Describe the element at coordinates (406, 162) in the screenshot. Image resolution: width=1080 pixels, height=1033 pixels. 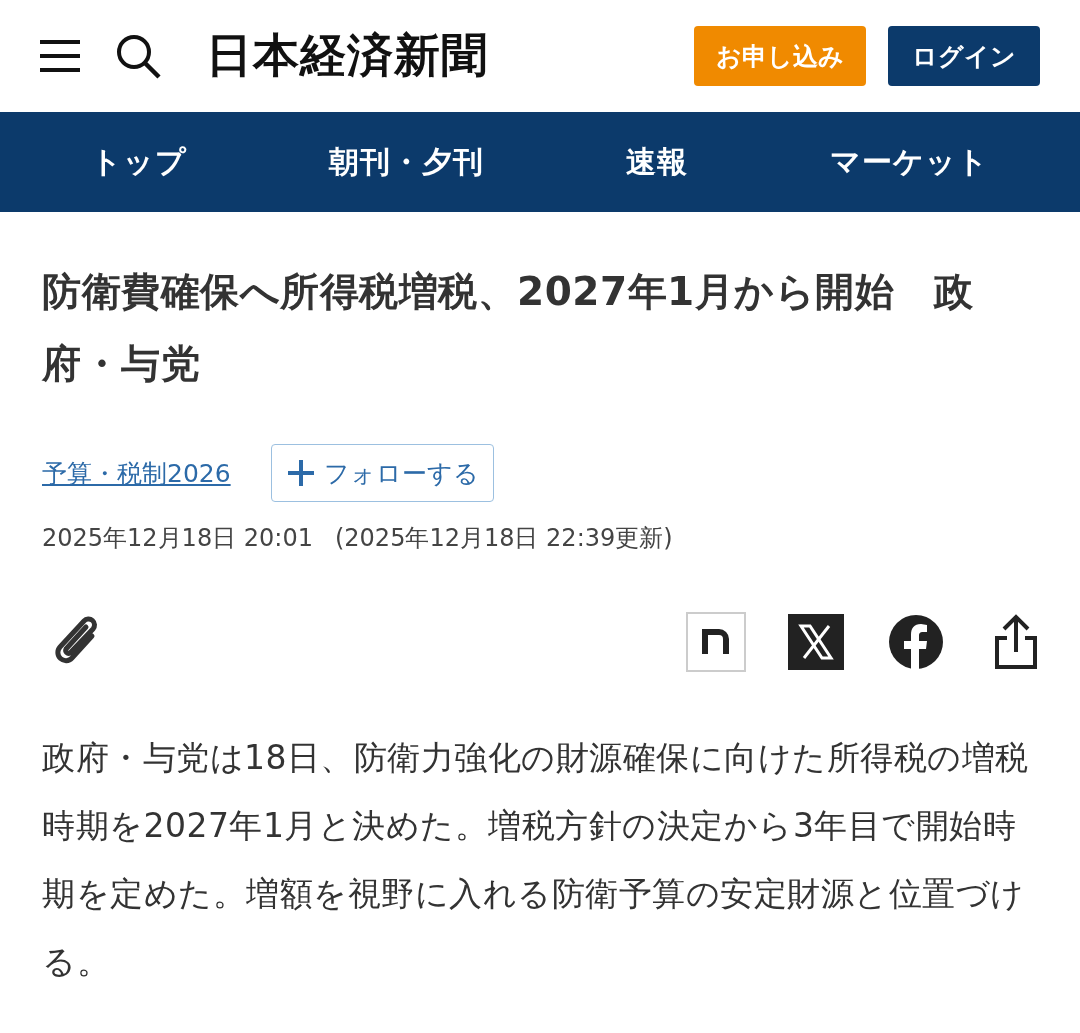
I see `nav-tab: 朝刊・夕刊` at that location.